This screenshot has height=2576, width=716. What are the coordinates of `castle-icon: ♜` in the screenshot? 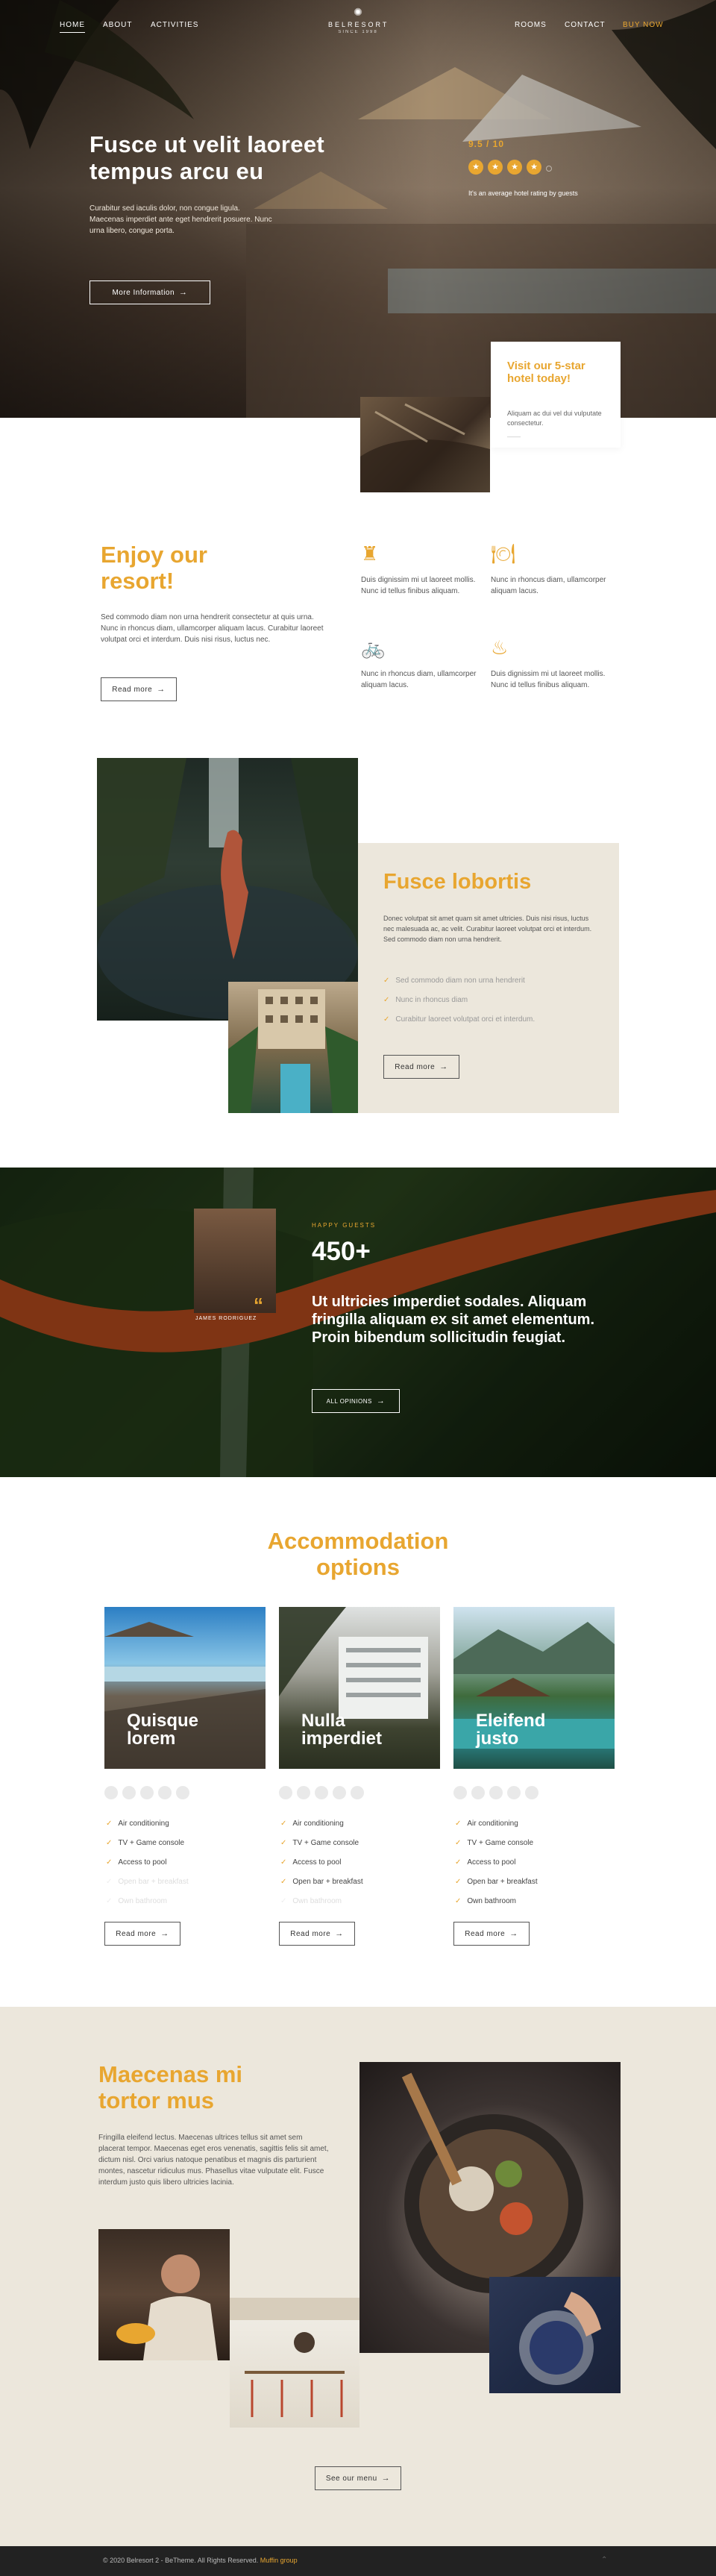 It's located at (370, 553).